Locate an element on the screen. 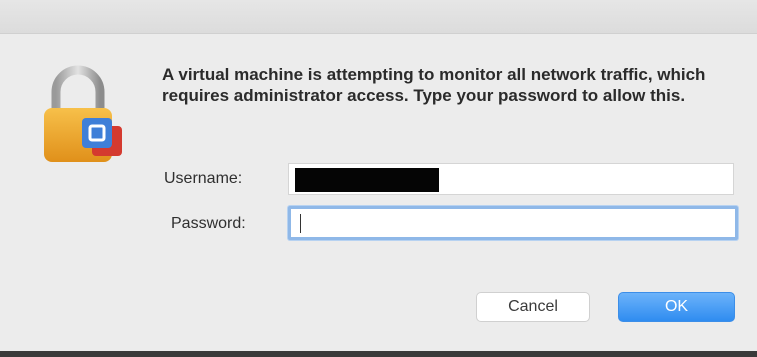 The height and width of the screenshot is (357, 757). username-field is located at coordinates (511, 179).